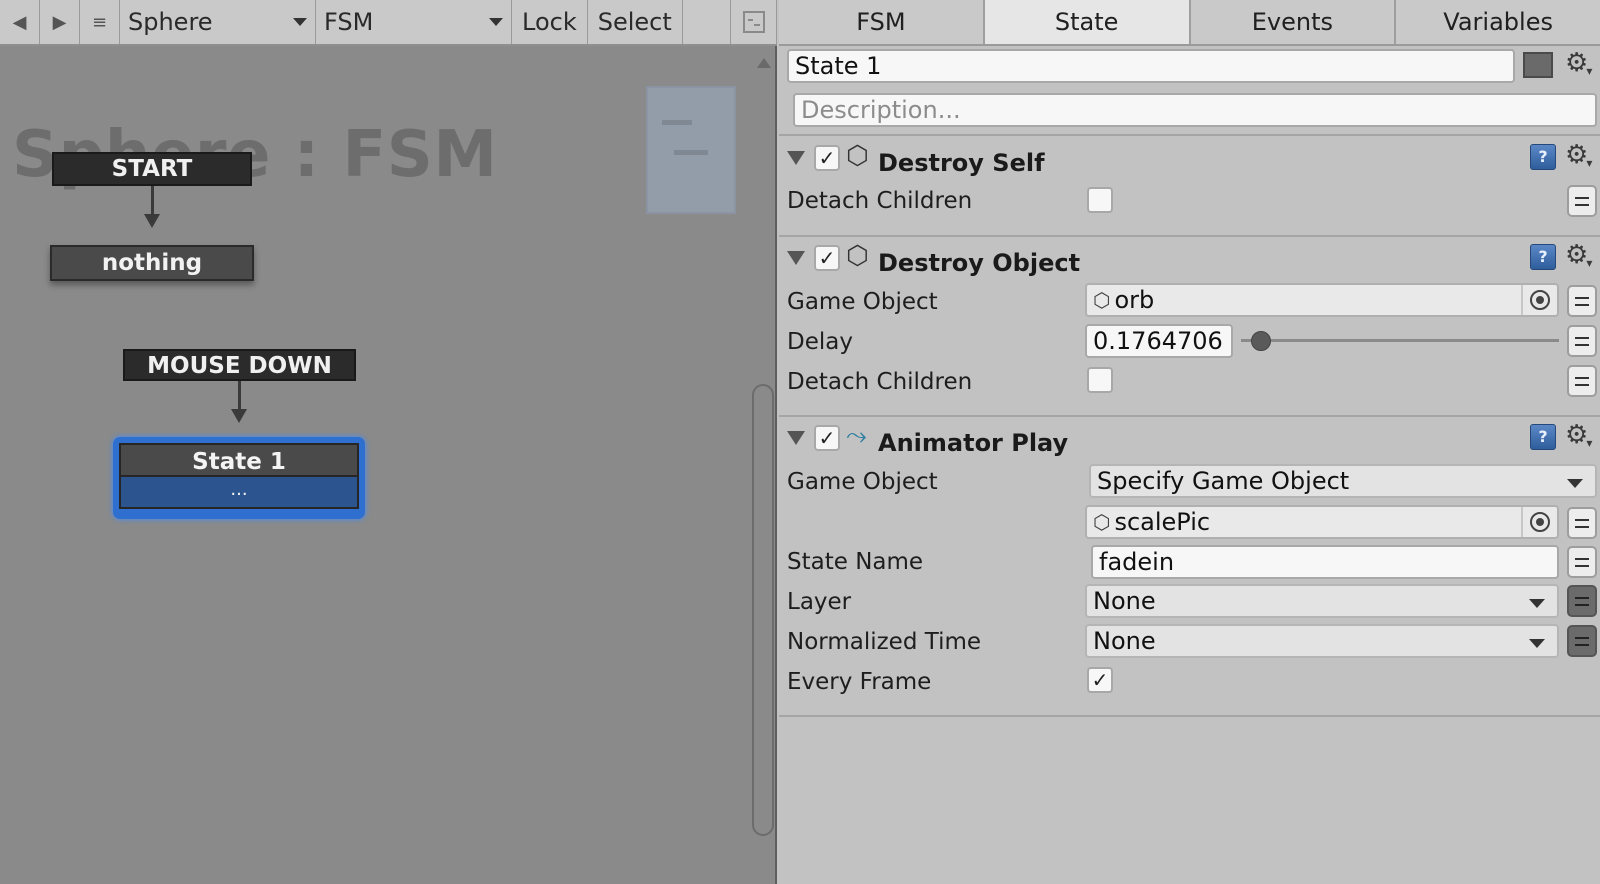 This screenshot has width=1600, height=884. Describe the element at coordinates (1538, 65) in the screenshot. I see `state-color-swatch` at that location.